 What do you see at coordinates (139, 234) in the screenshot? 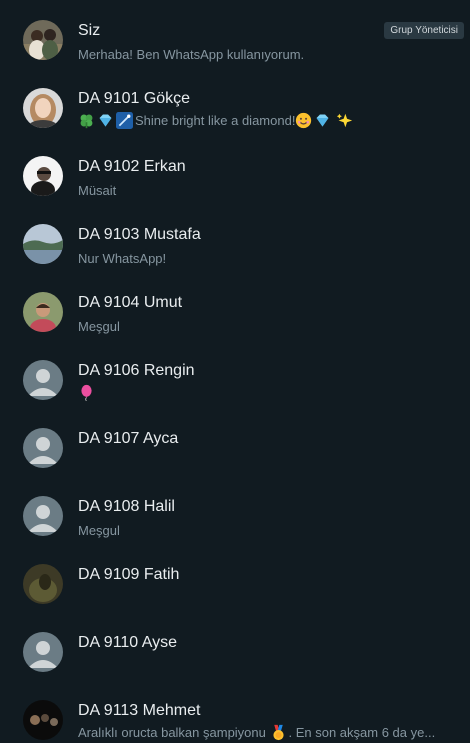
I see `participant-name: DA 9103 Mustafa` at bounding box center [139, 234].